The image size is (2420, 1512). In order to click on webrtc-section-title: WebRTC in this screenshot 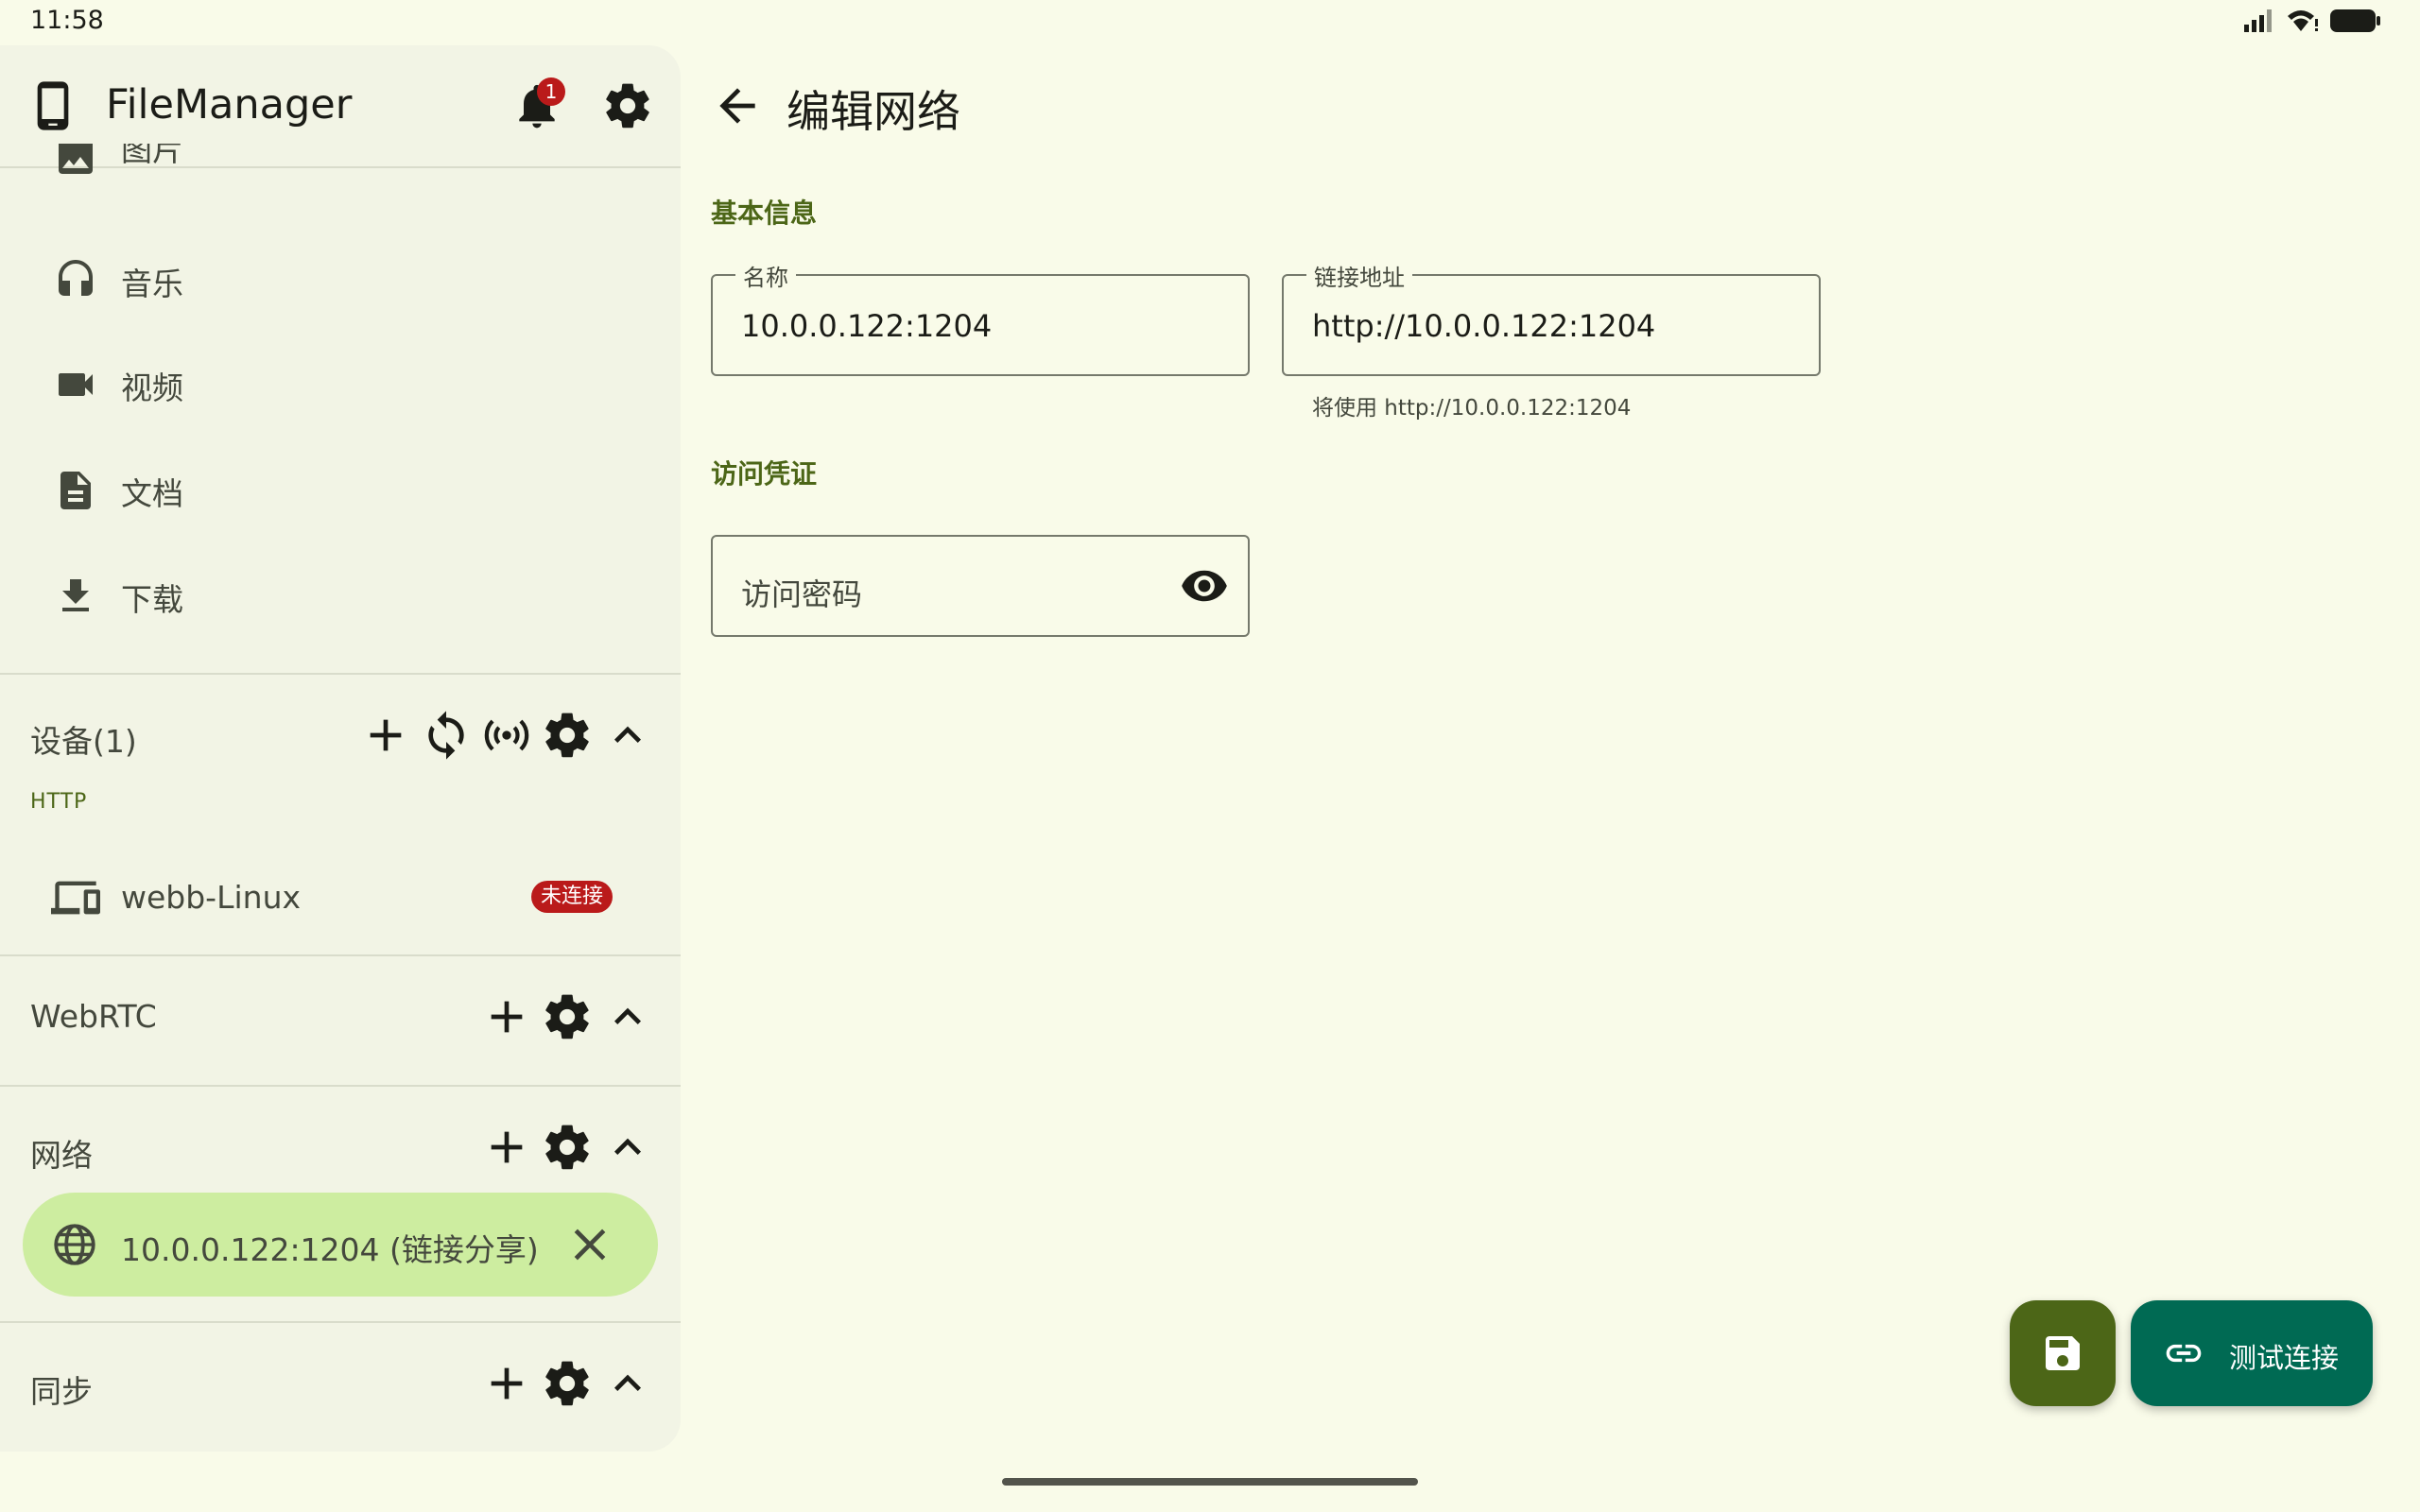, I will do `click(93, 1016)`.